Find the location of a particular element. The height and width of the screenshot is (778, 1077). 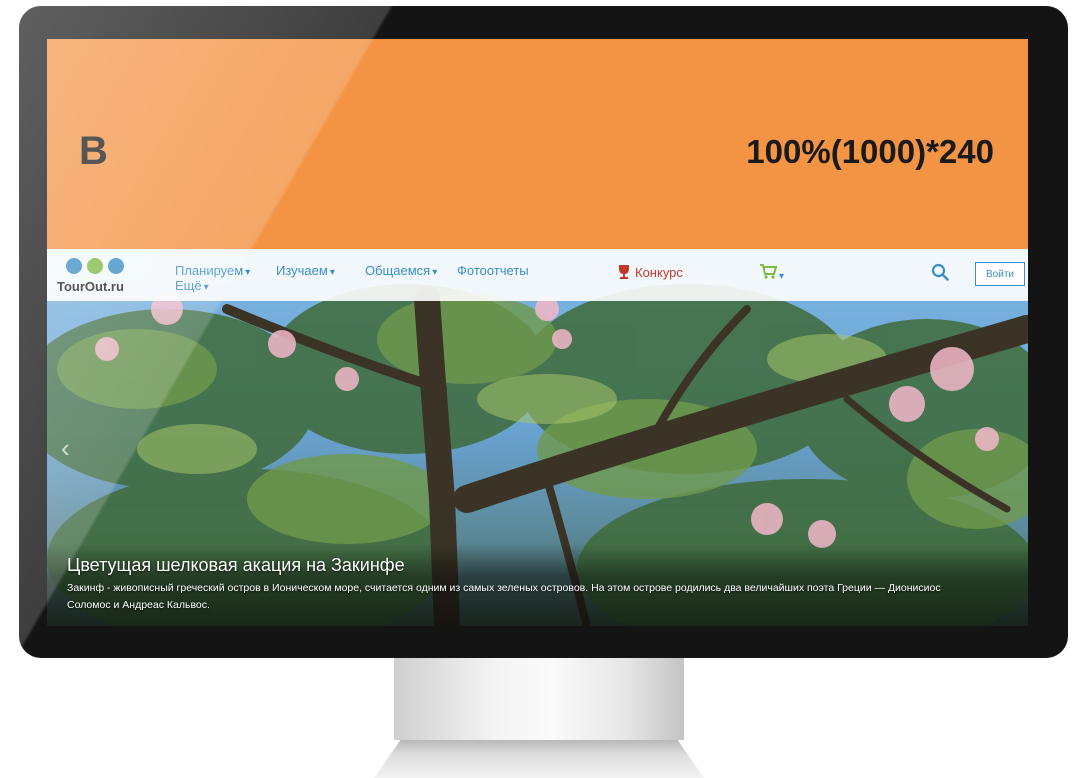

trophy-icon is located at coordinates (624, 272).